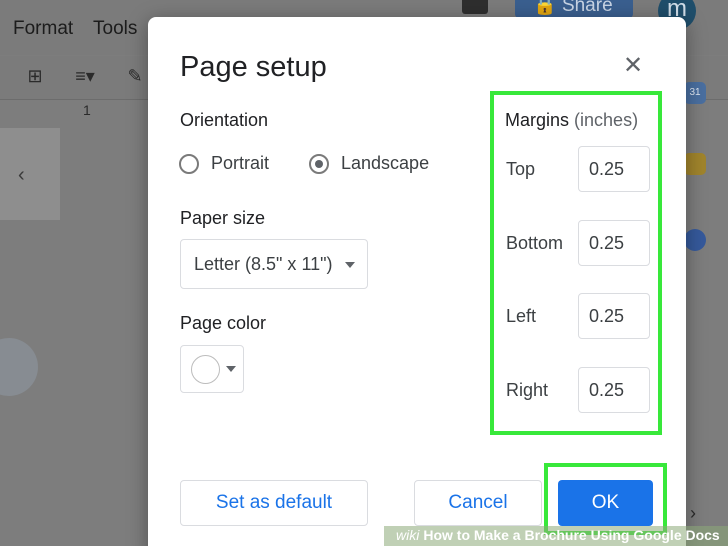 The height and width of the screenshot is (546, 728). I want to click on paper-size-select: Letter (8.5" x 11"), so click(274, 264).